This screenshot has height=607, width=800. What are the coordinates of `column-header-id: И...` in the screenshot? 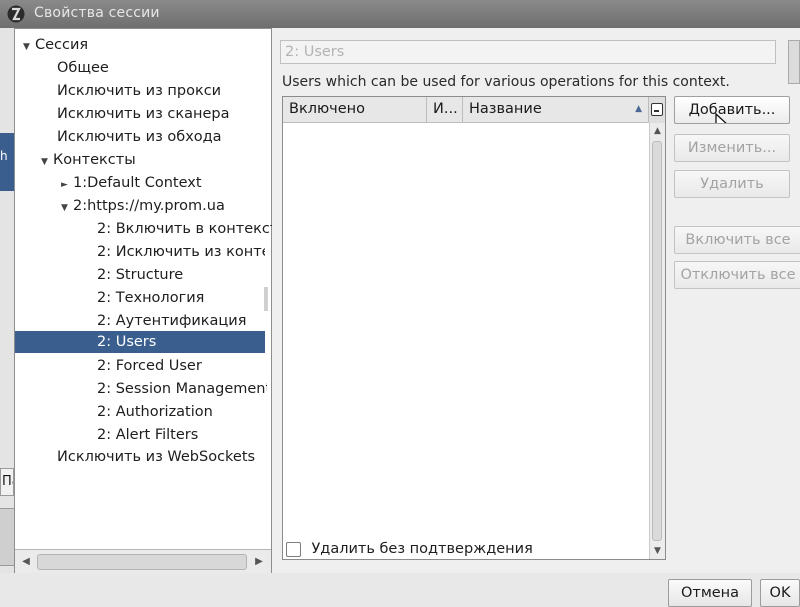 It's located at (445, 110).